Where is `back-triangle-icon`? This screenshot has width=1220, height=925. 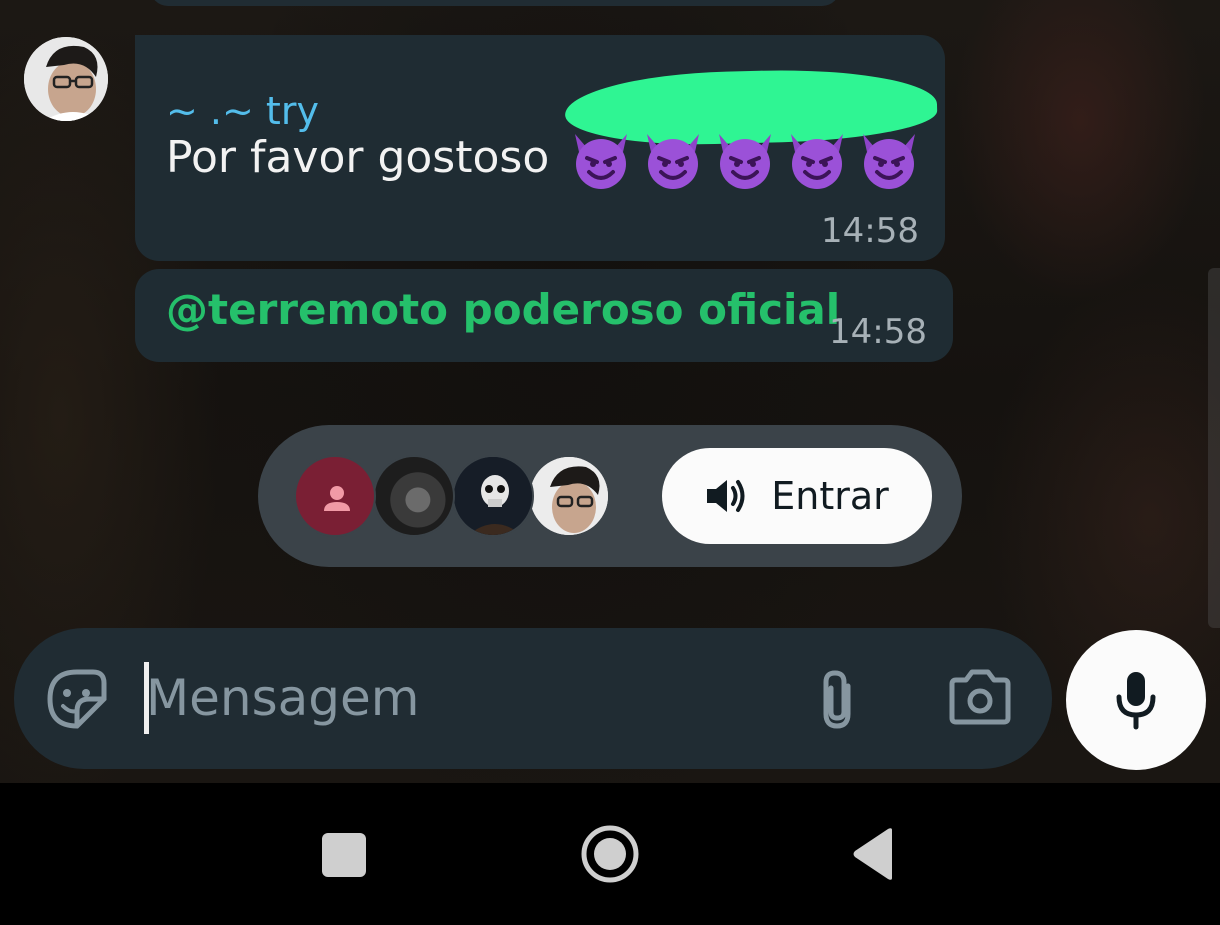
back-triangle-icon is located at coordinates (873, 854).